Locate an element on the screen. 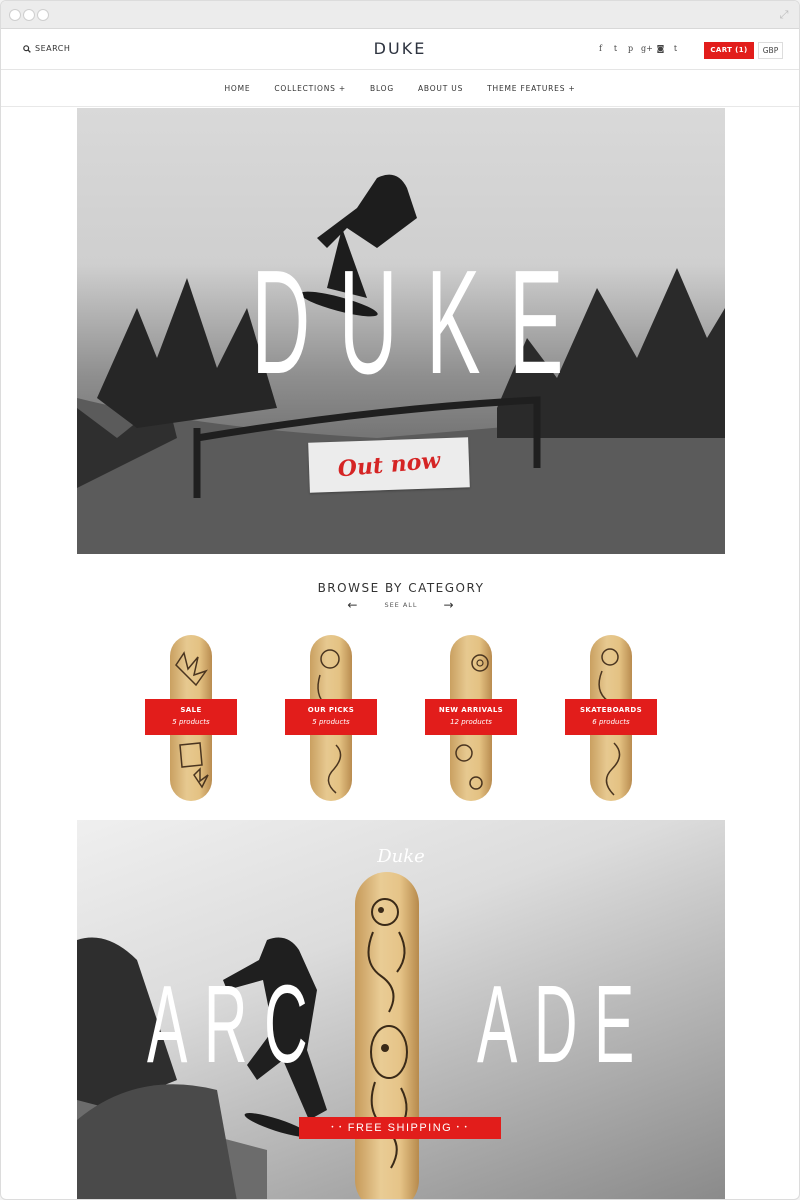 The width and height of the screenshot is (800, 1200). social-links: f t p g+ ◙ t is located at coordinates (638, 49).